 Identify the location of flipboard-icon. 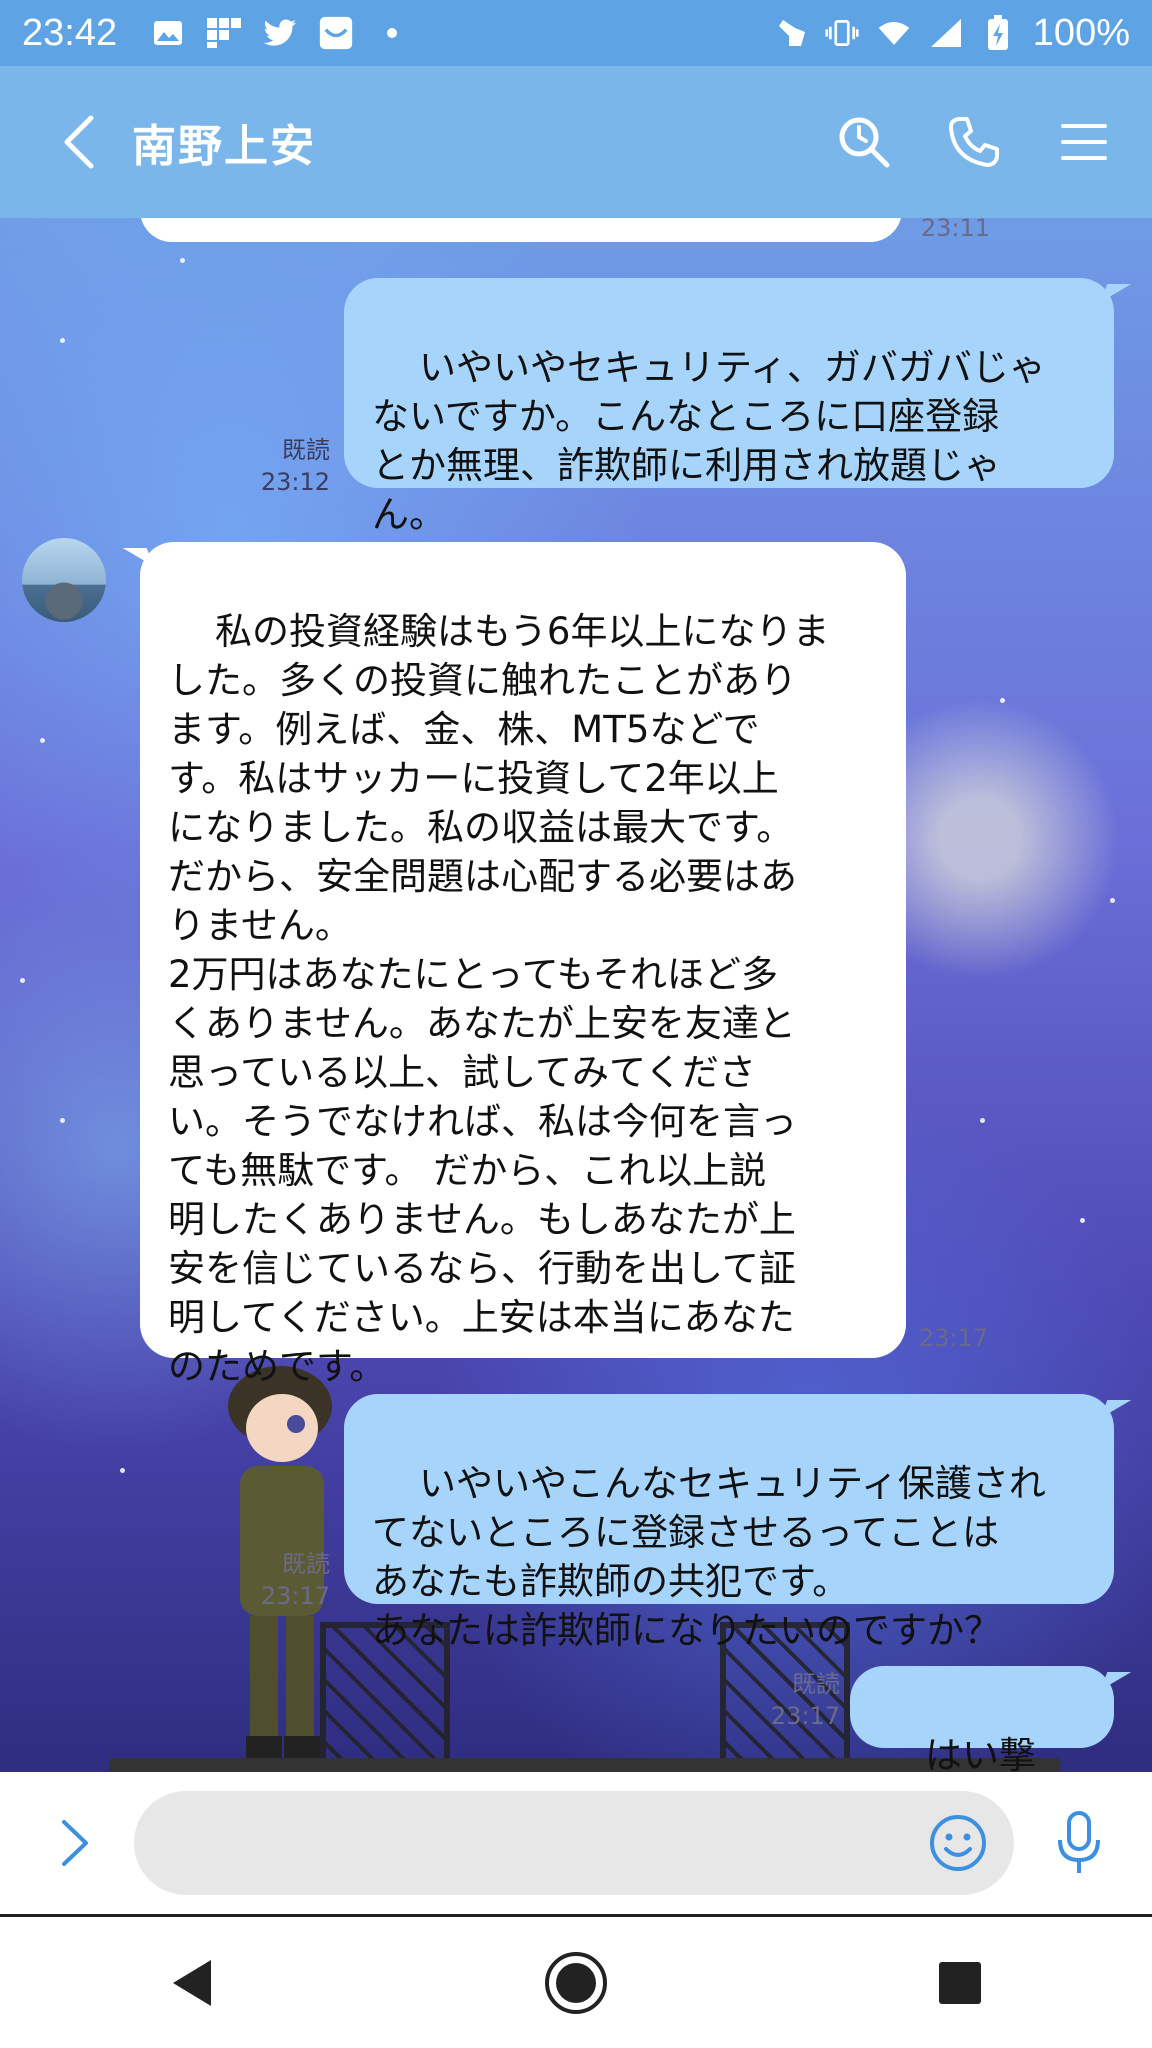
(224, 33).